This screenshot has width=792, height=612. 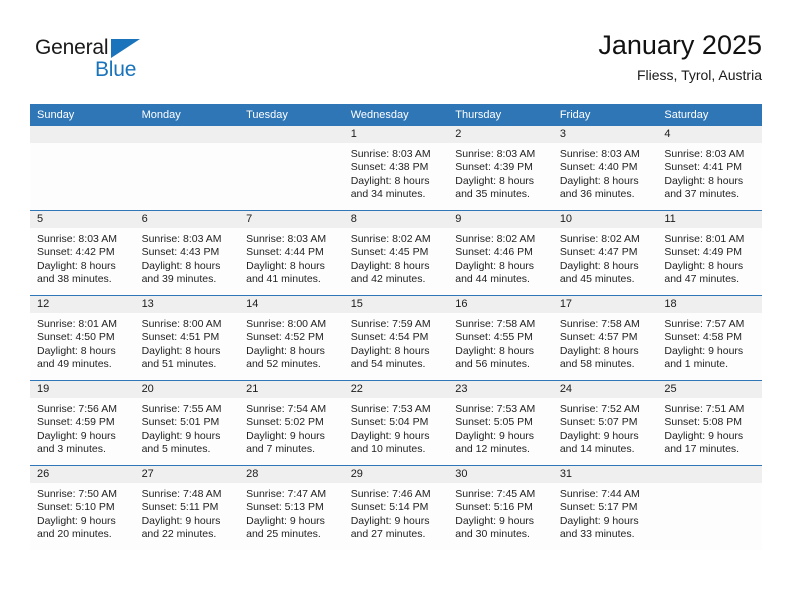 What do you see at coordinates (180, 252) in the screenshot?
I see `day-detail-line: Sunset: 4:43 PM` at bounding box center [180, 252].